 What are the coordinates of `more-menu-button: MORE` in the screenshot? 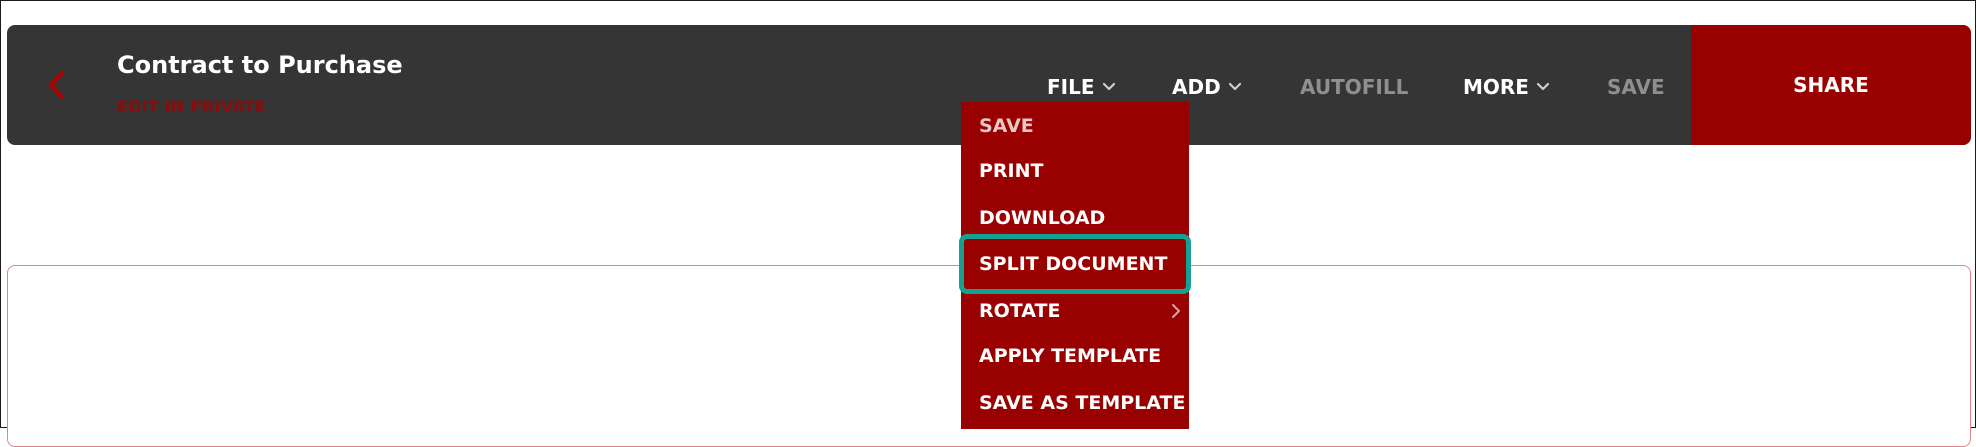 It's located at (1506, 87).